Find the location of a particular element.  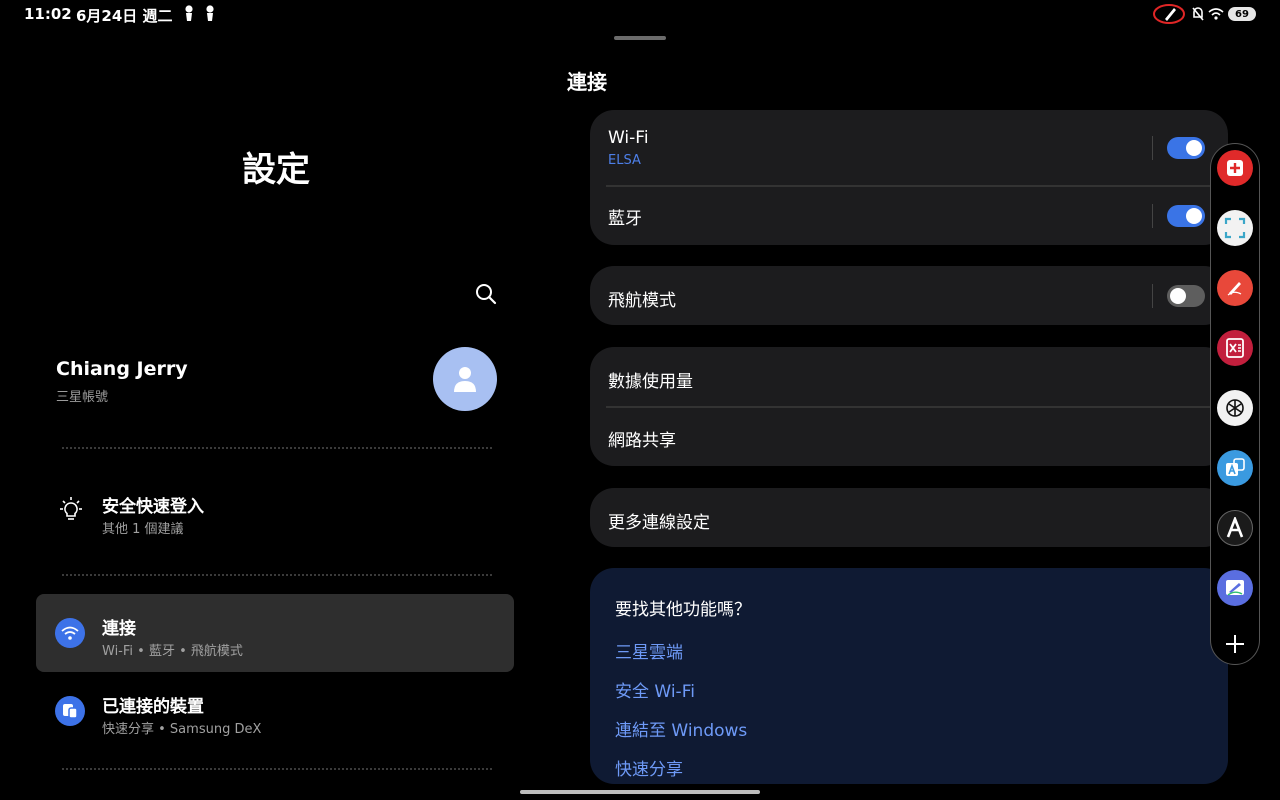

link-windows: 連結至 Windows is located at coordinates (681, 728).